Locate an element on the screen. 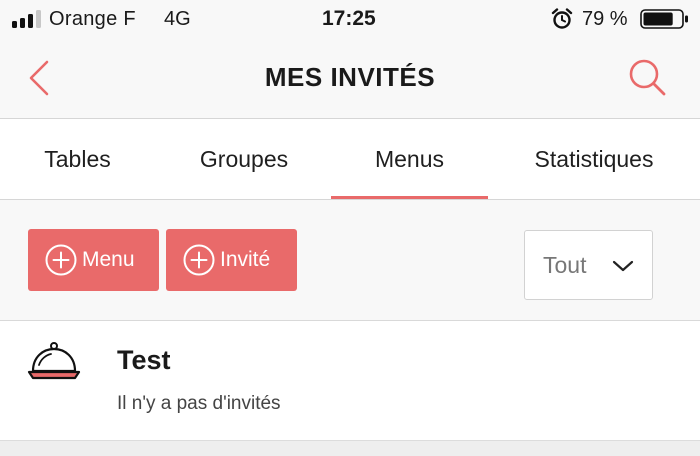  active-tab-indicator is located at coordinates (409, 197).